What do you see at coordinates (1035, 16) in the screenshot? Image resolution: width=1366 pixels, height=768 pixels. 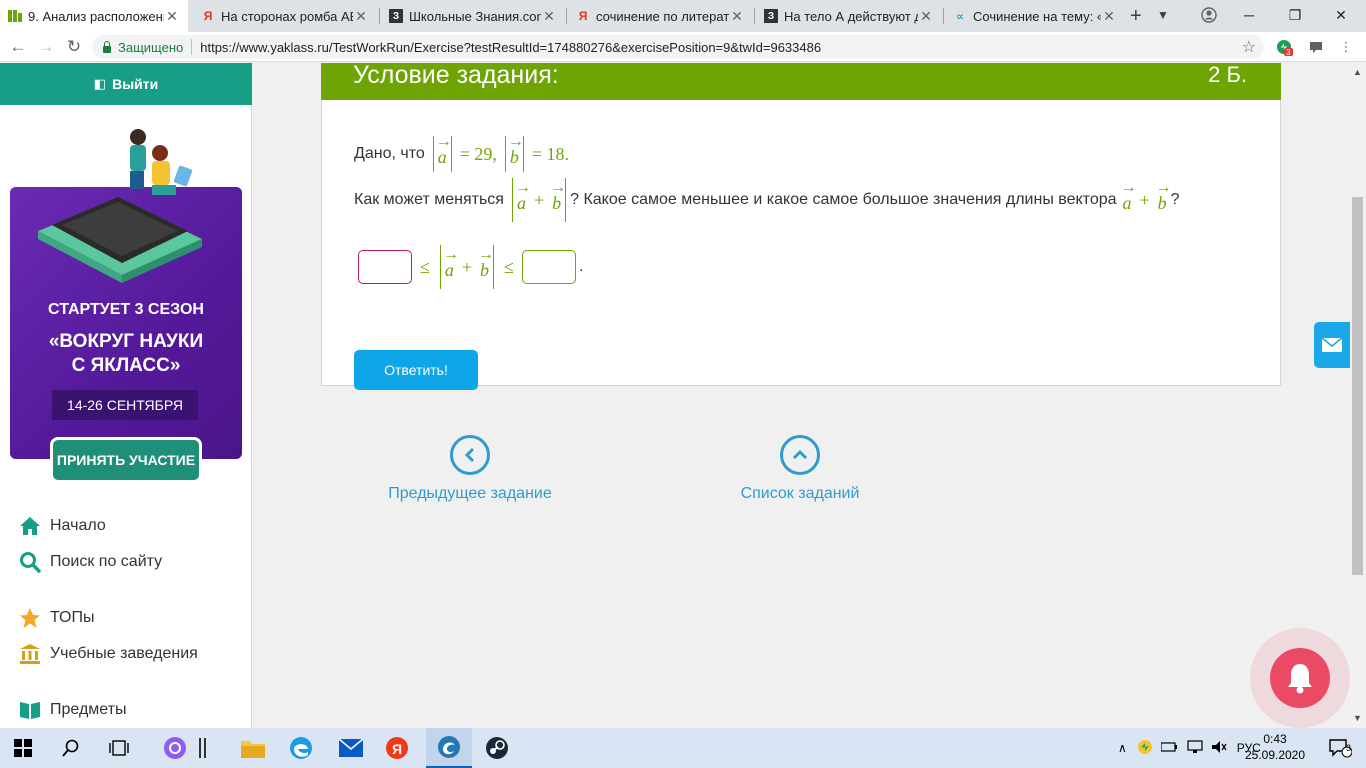 I see `tab-infourok: ∝ Сочинение на тему: «И ✕` at bounding box center [1035, 16].